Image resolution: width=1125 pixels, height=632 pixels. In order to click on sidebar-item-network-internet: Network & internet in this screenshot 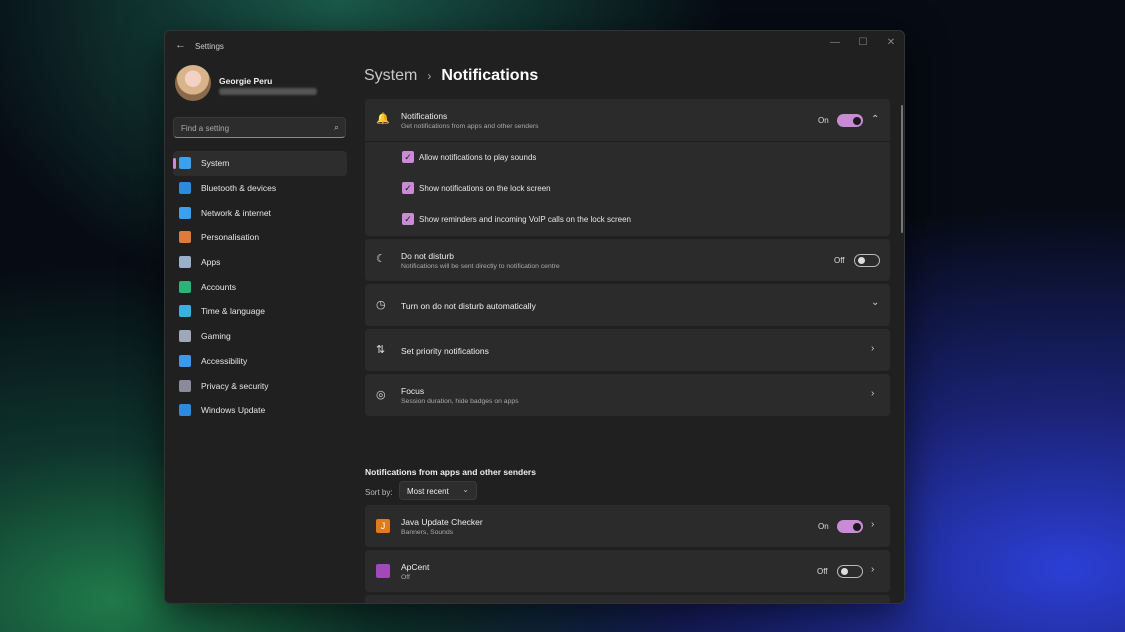, I will do `click(260, 212)`.